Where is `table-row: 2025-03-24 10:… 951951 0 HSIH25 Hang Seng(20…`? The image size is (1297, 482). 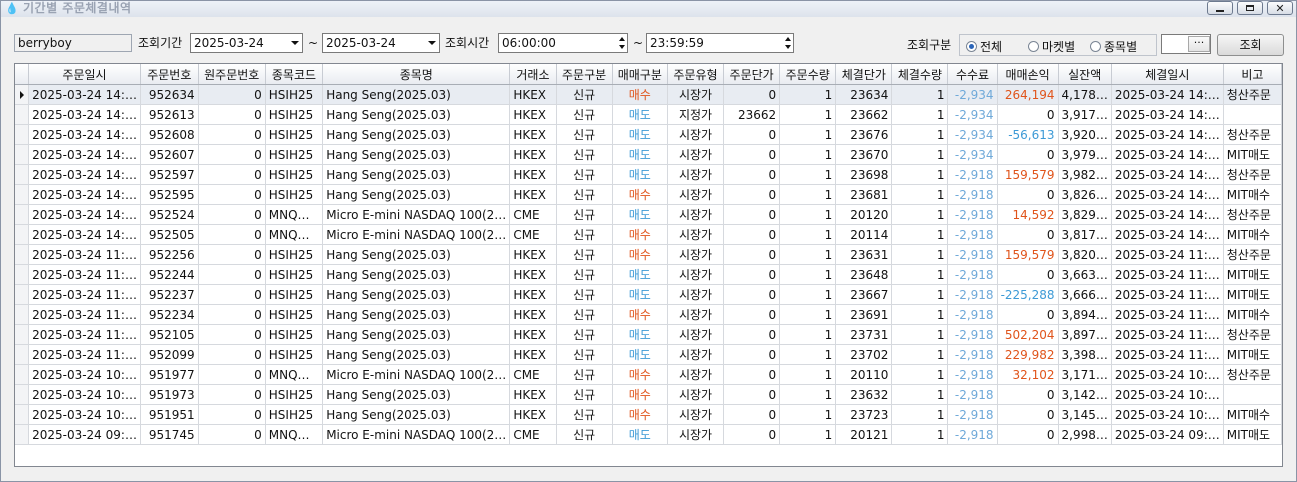
table-row: 2025-03-24 10:… 951951 0 HSIH25 Hang Seng(20… is located at coordinates (648, 414).